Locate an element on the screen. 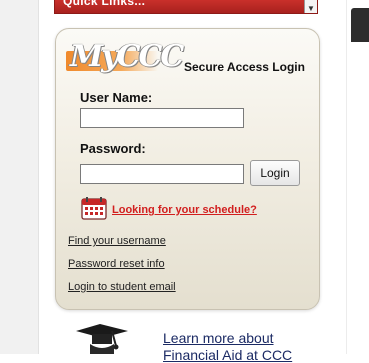 The image size is (369, 363). secure-access-title: Secure Access Login is located at coordinates (244, 67).